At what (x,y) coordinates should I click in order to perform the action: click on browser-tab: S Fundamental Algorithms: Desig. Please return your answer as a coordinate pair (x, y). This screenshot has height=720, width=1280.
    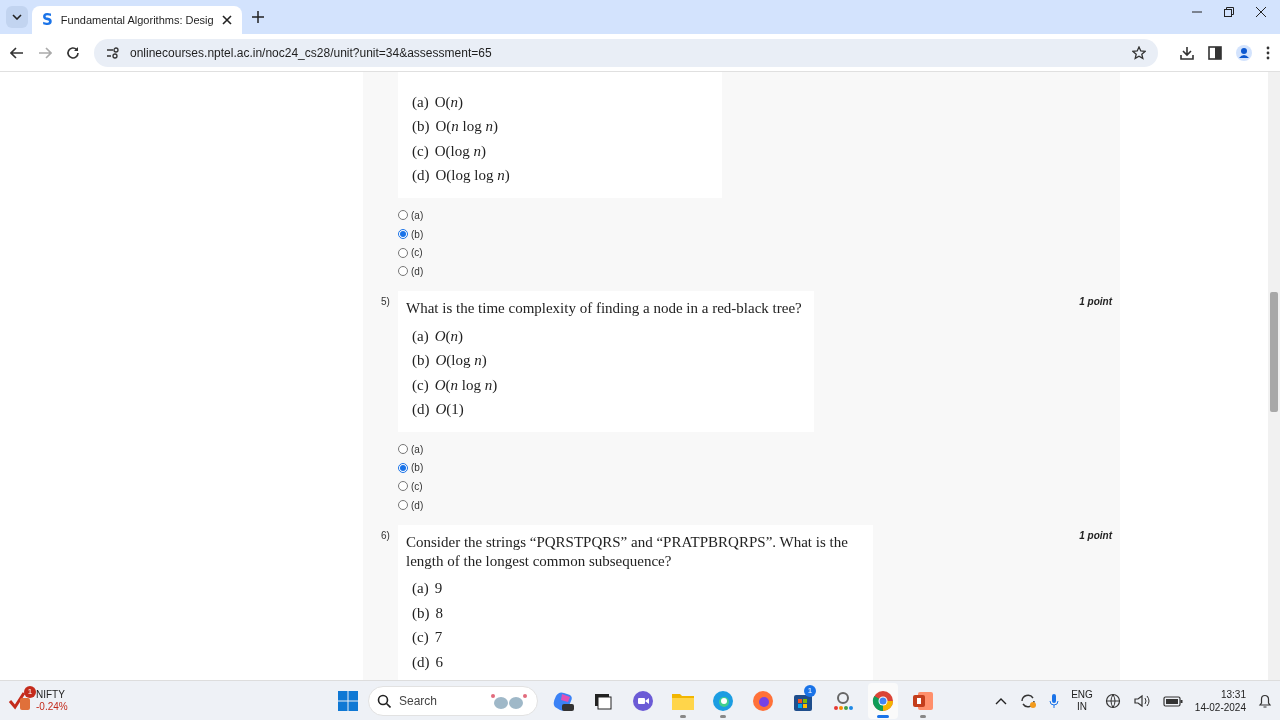
    Looking at the image, I should click on (137, 20).